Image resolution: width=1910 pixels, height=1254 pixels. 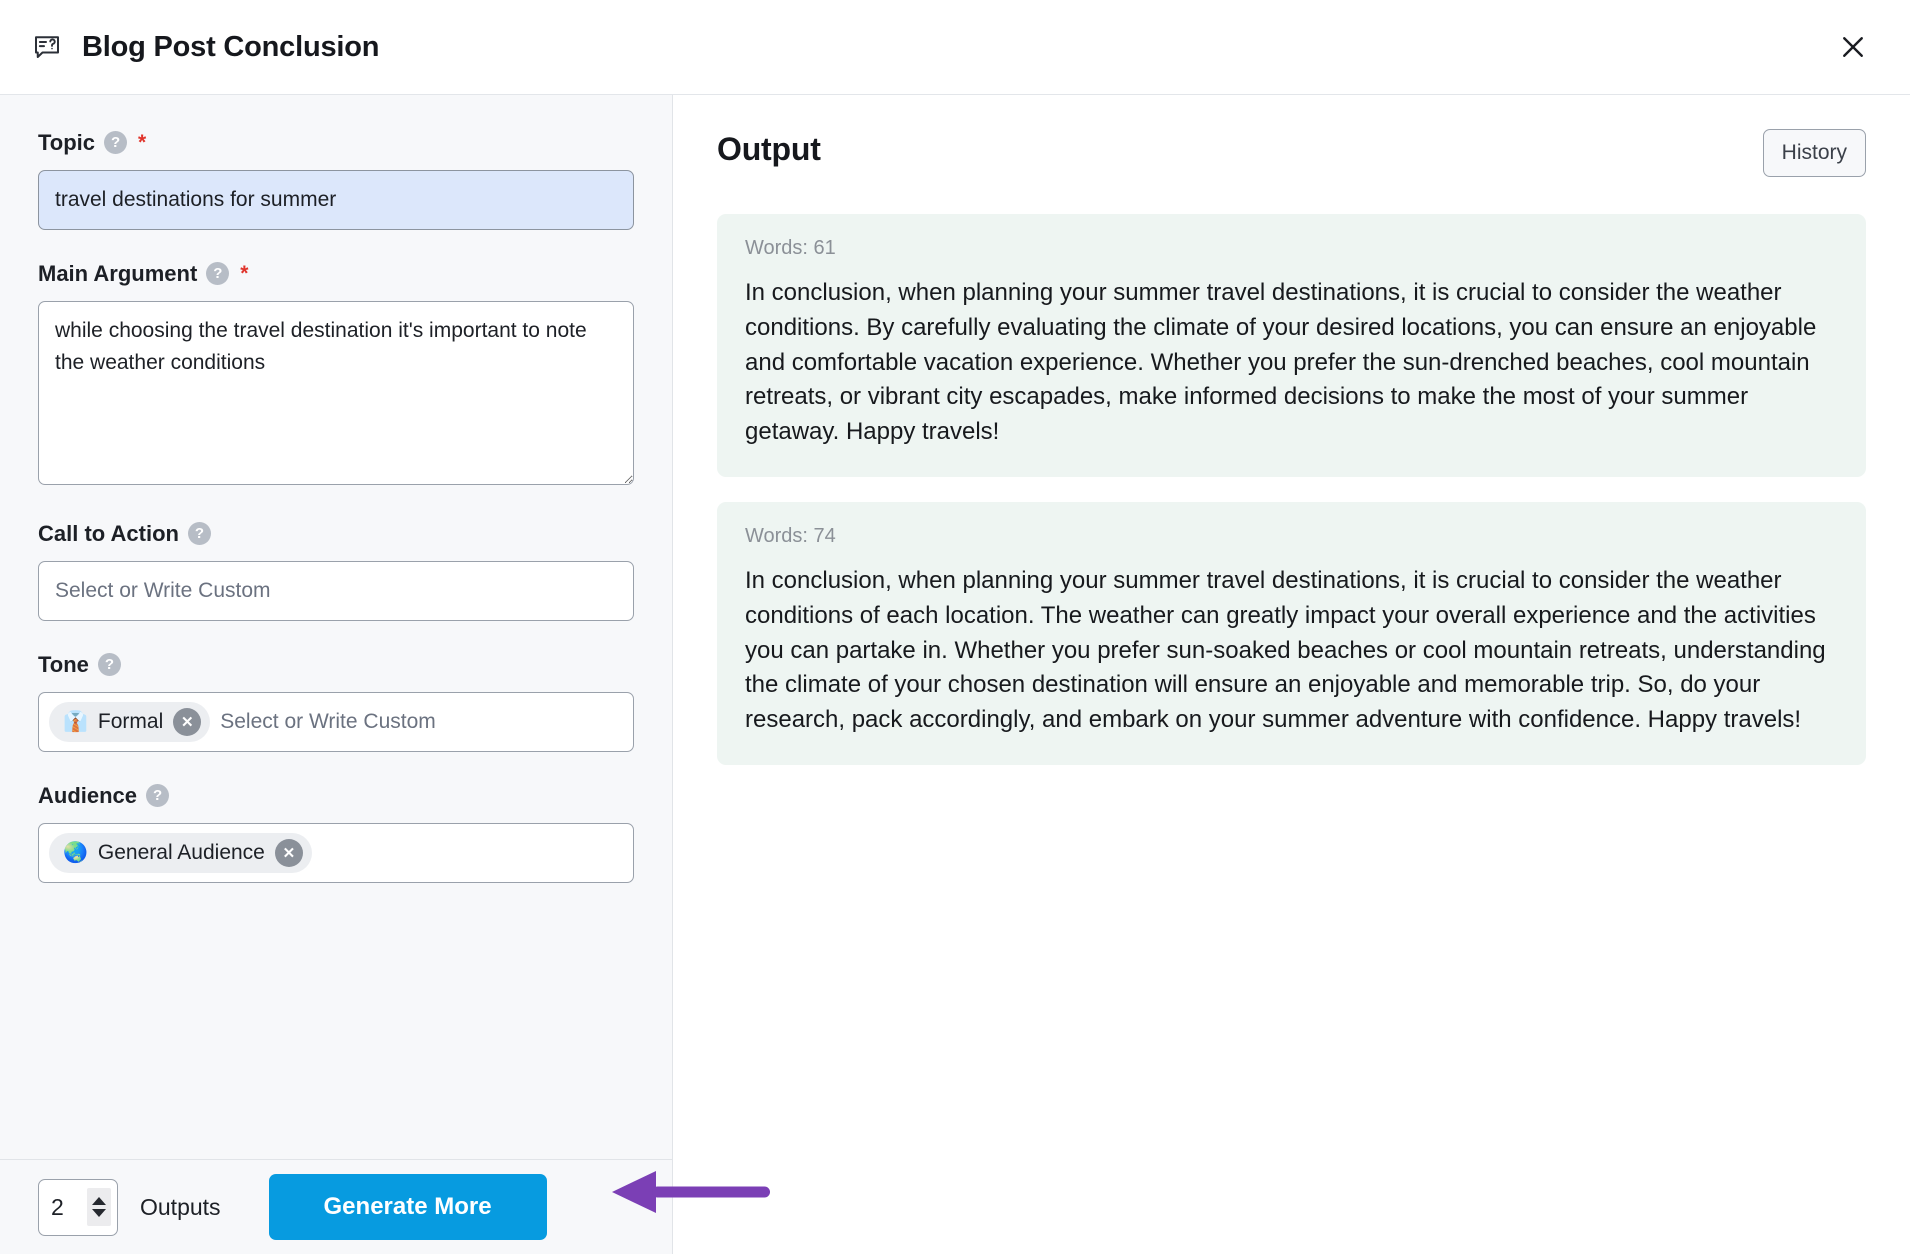 I want to click on outputs-label: Outputs, so click(x=180, y=1206).